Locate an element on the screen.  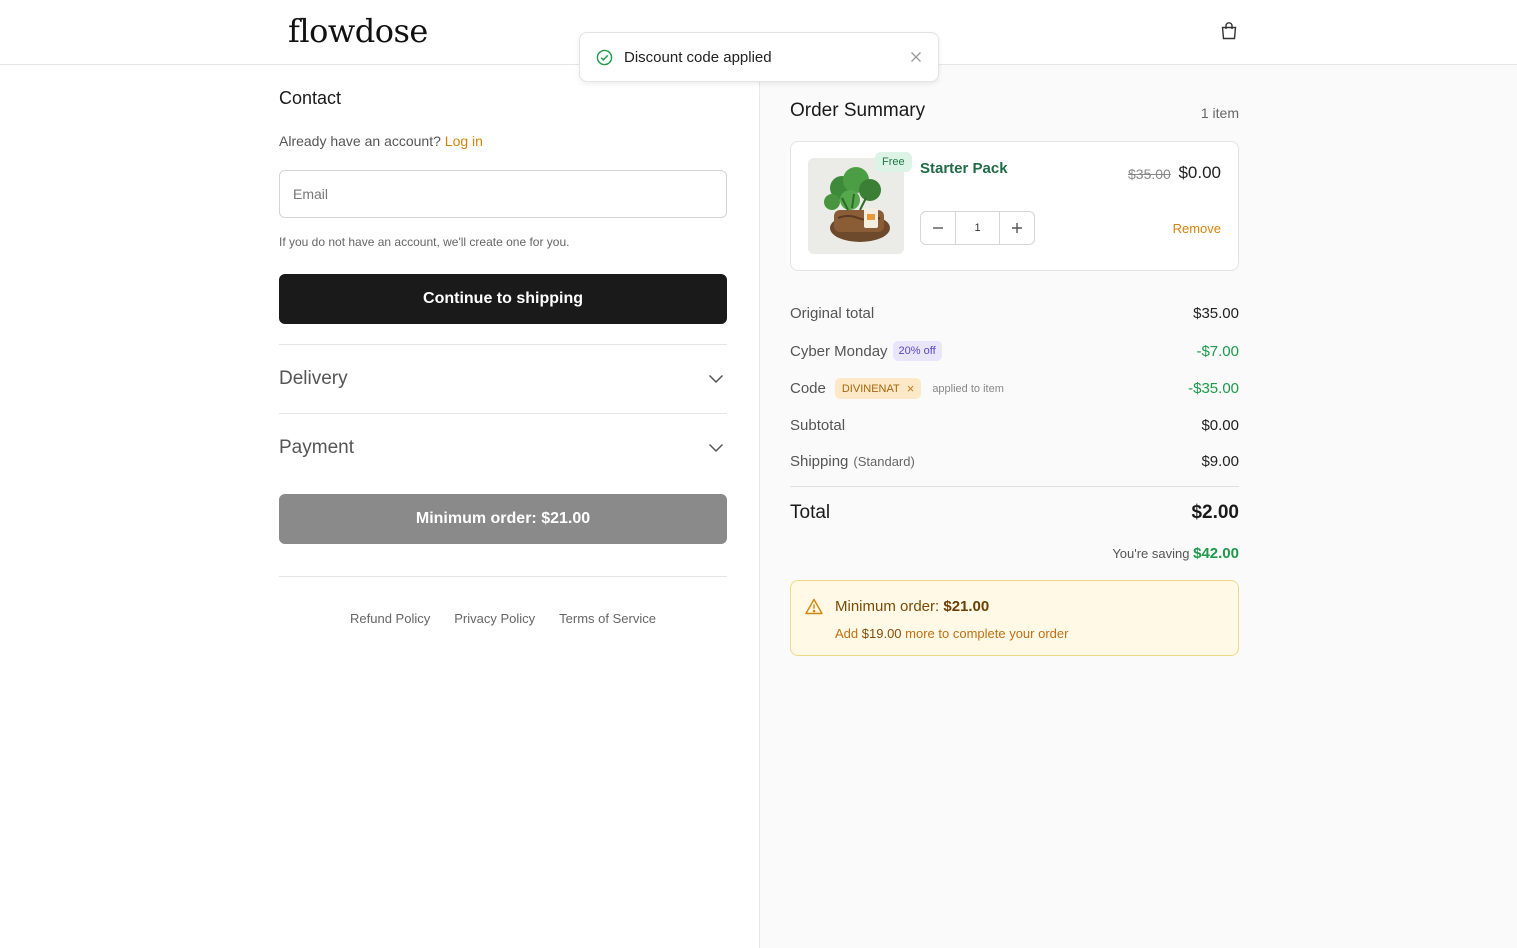
warning-subtext: Add $19.00 more to complete your order is located at coordinates (951, 633).